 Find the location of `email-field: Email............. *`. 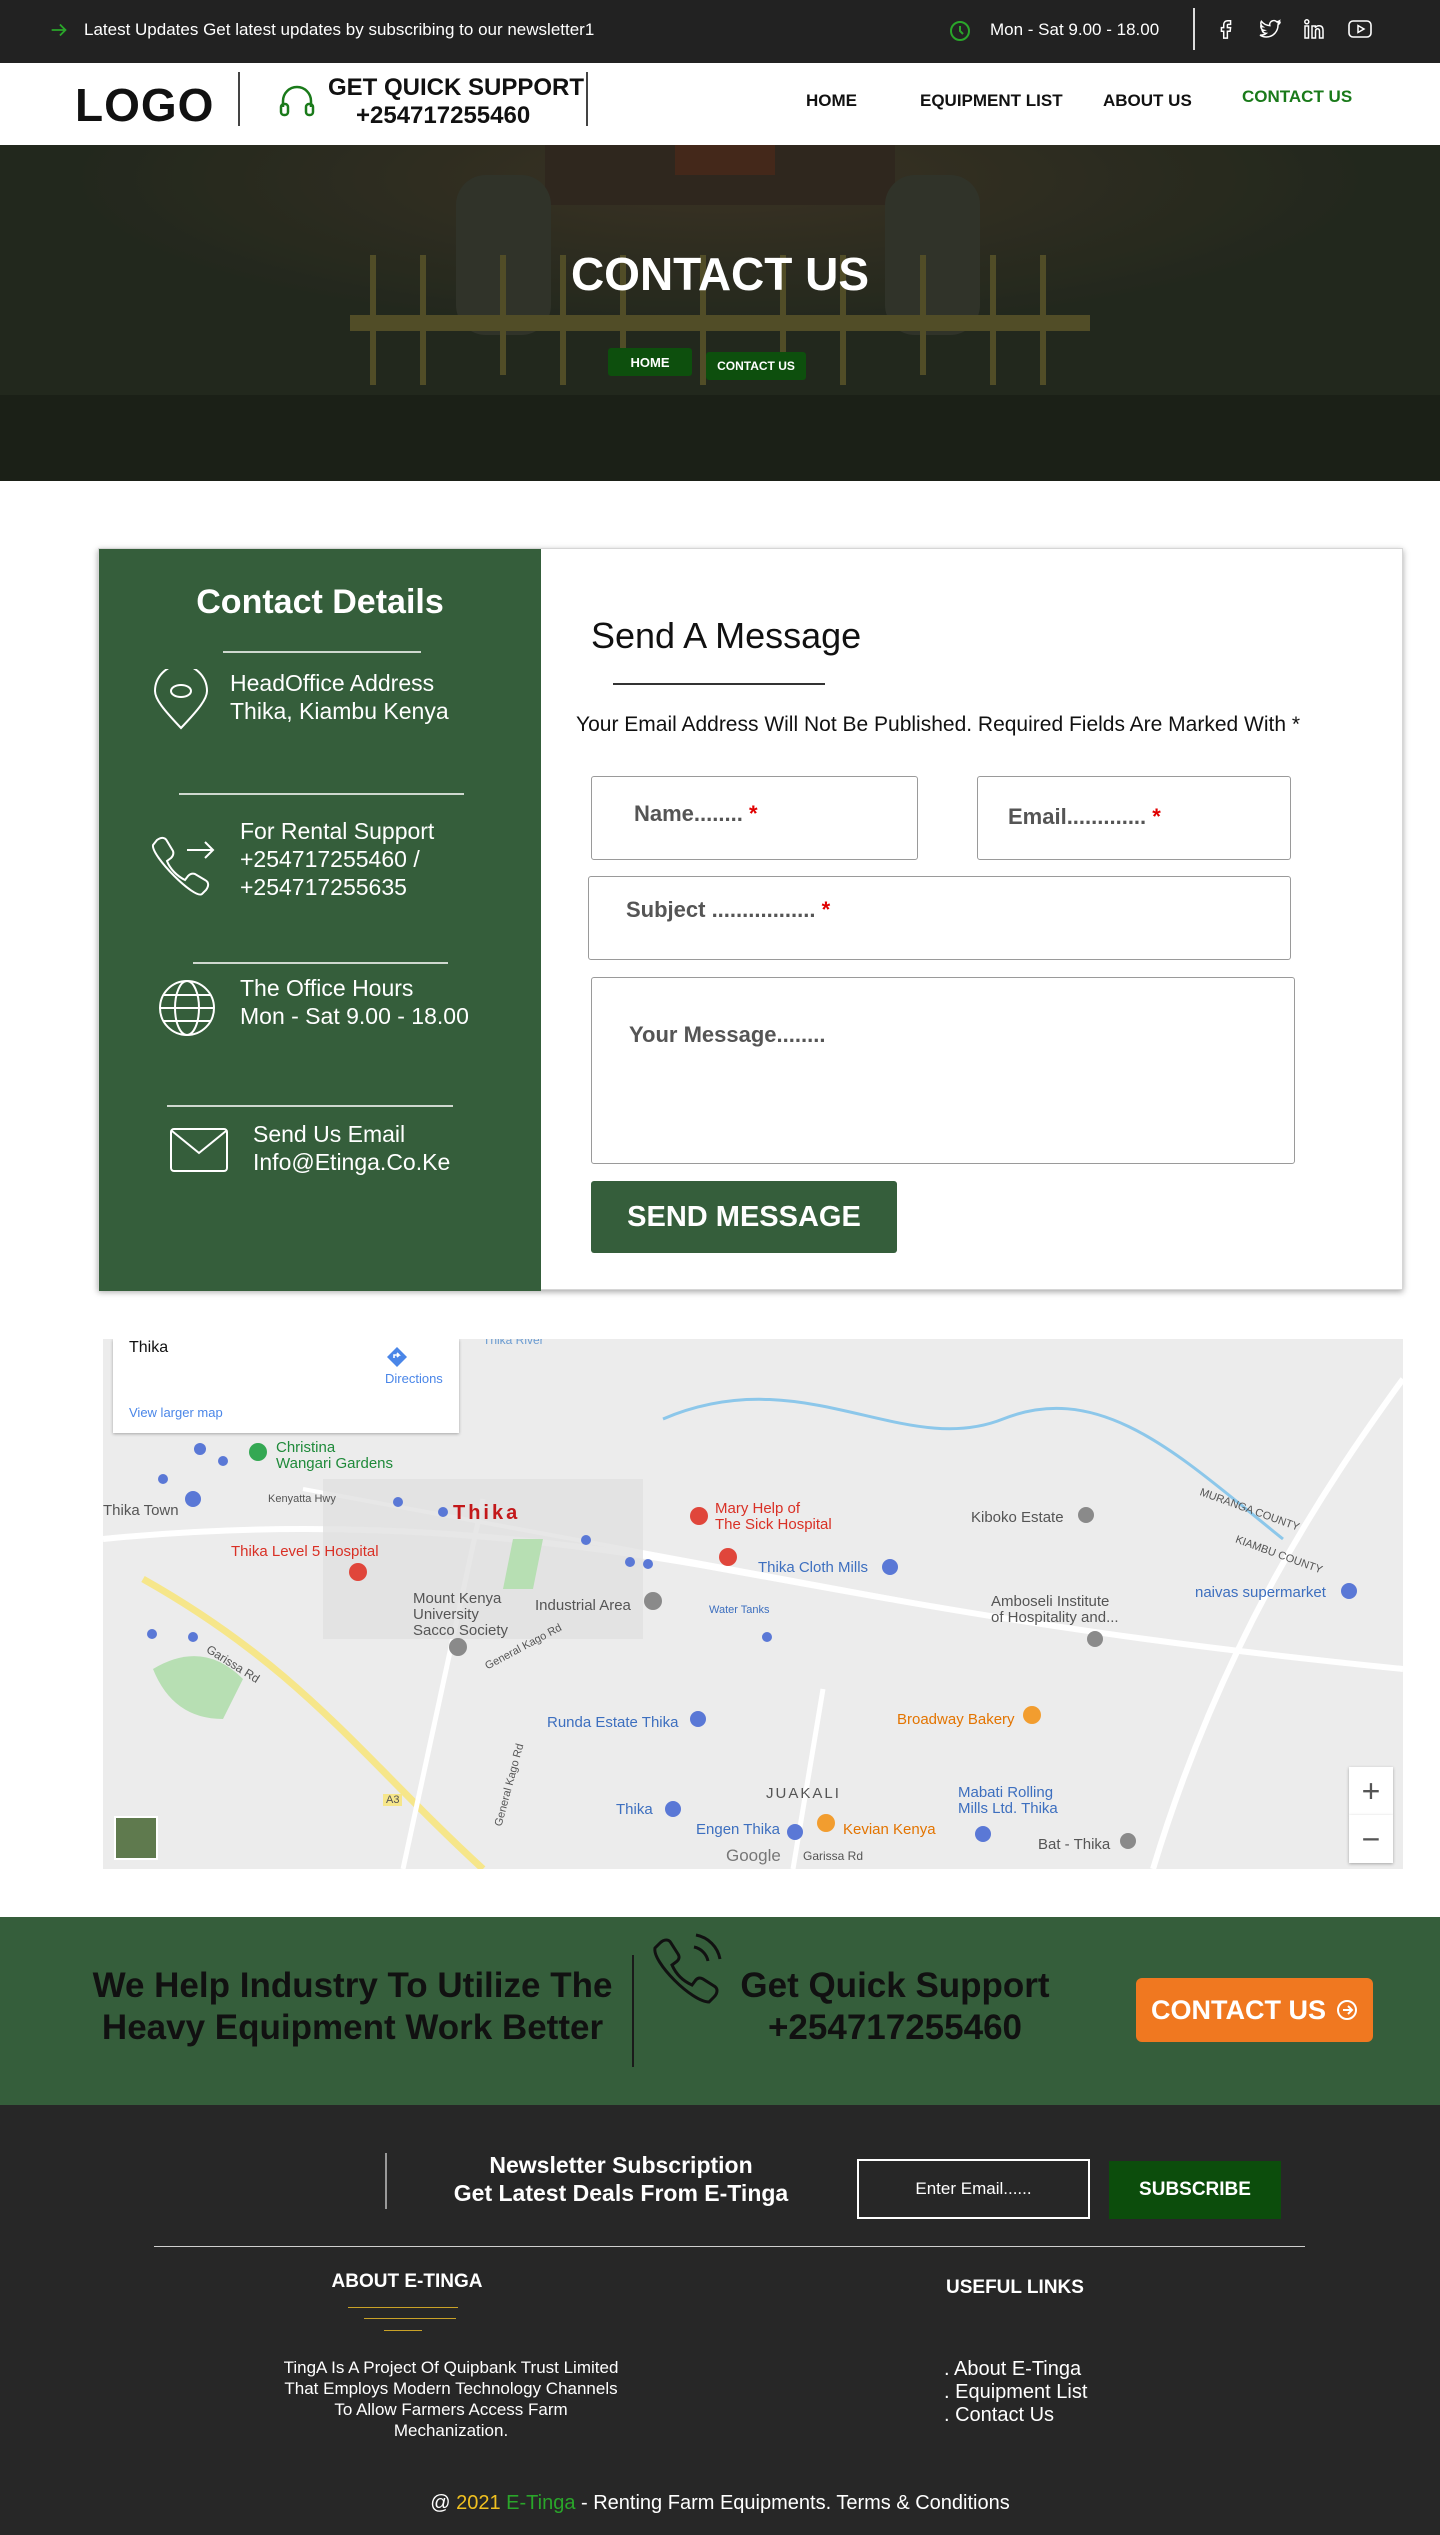

email-field: Email............. * is located at coordinates (1134, 818).